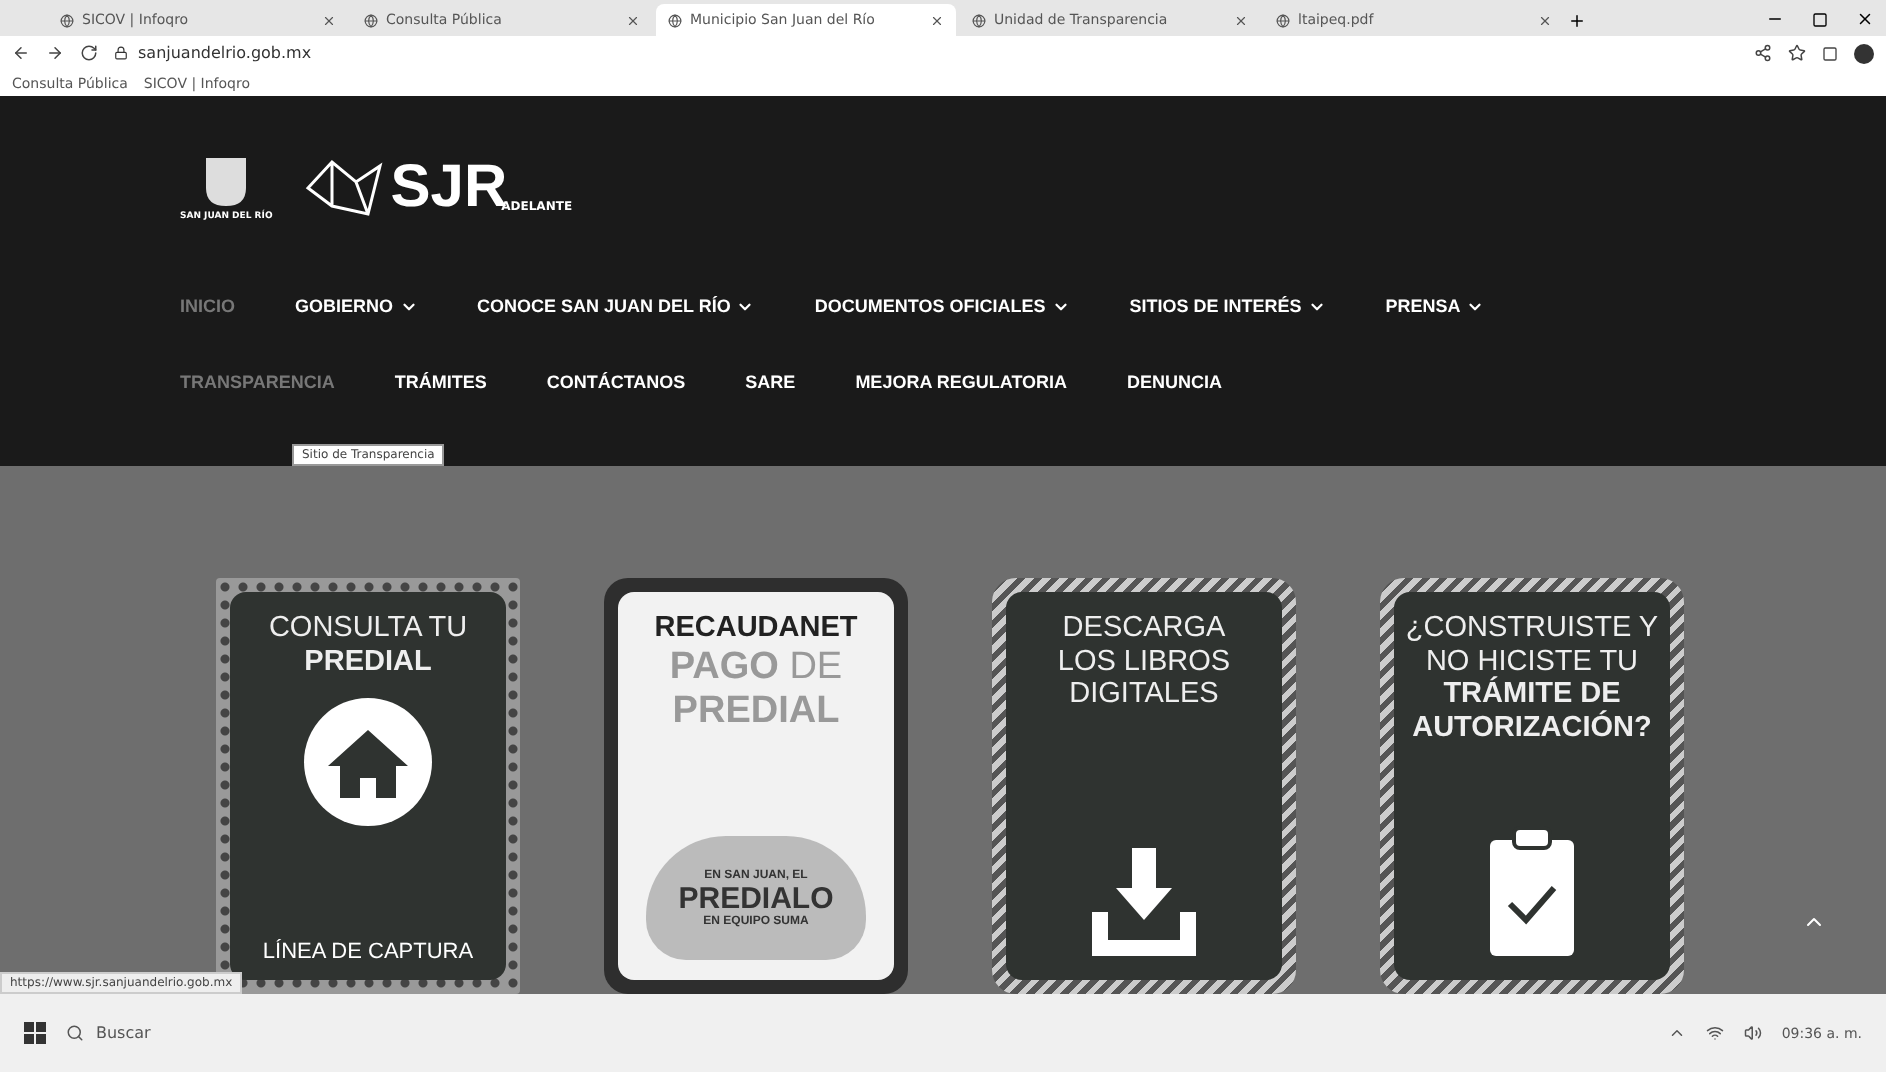 This screenshot has height=1072, width=1886. What do you see at coordinates (756, 667) in the screenshot?
I see `card-heading-line: PAGO DE` at bounding box center [756, 667].